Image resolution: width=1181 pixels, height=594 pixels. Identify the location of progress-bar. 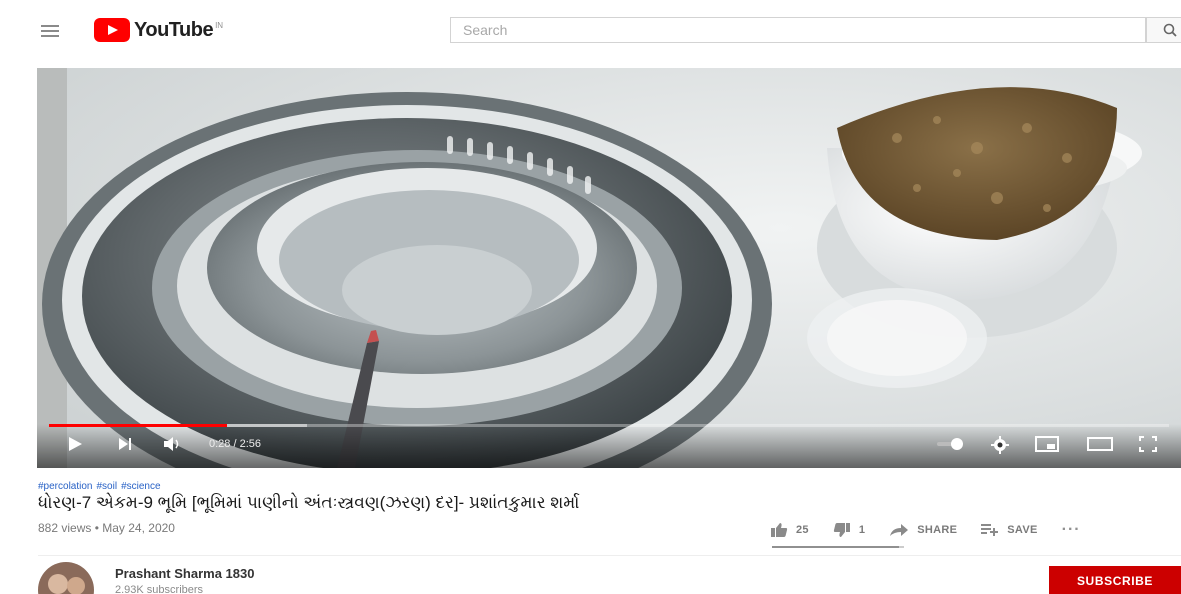
(609, 425).